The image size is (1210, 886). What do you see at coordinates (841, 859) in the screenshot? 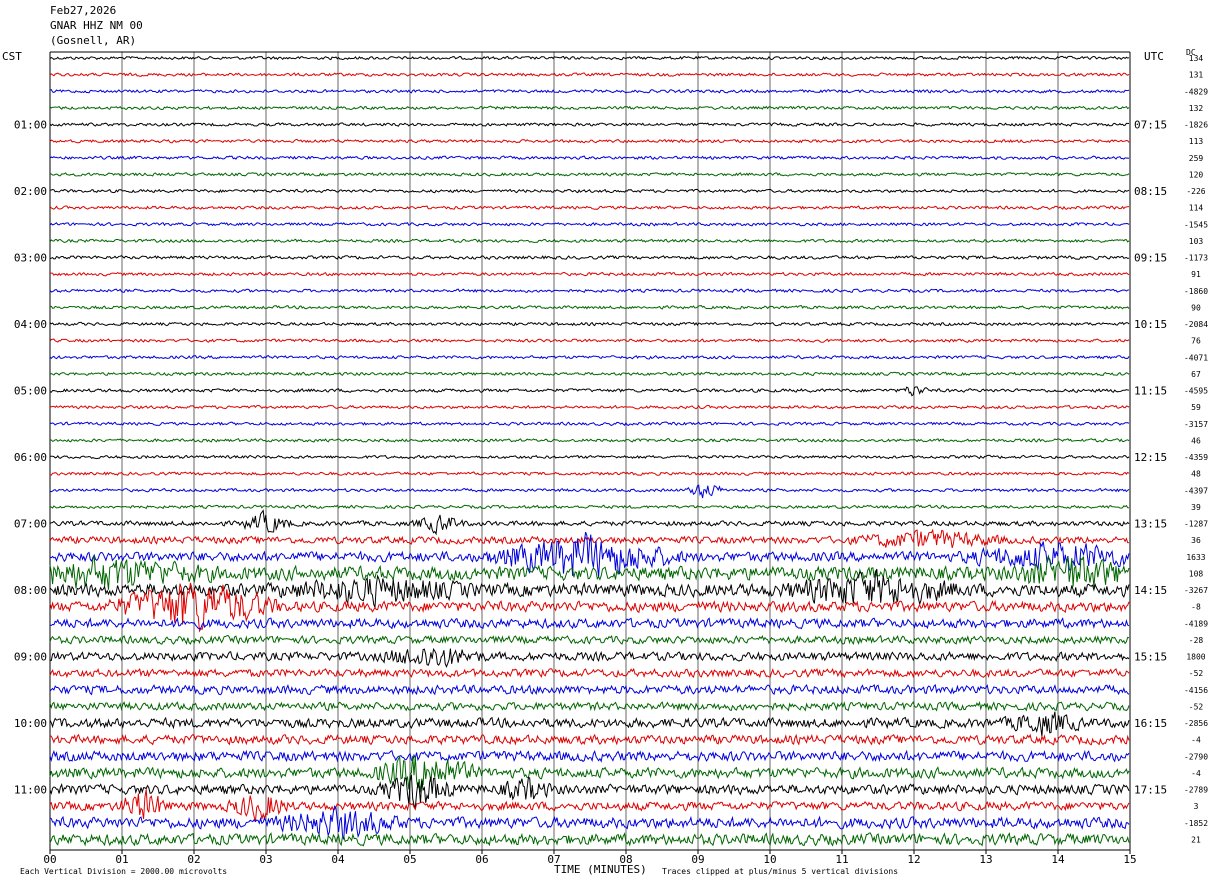
I see `x-tick-label: 11` at bounding box center [841, 859].